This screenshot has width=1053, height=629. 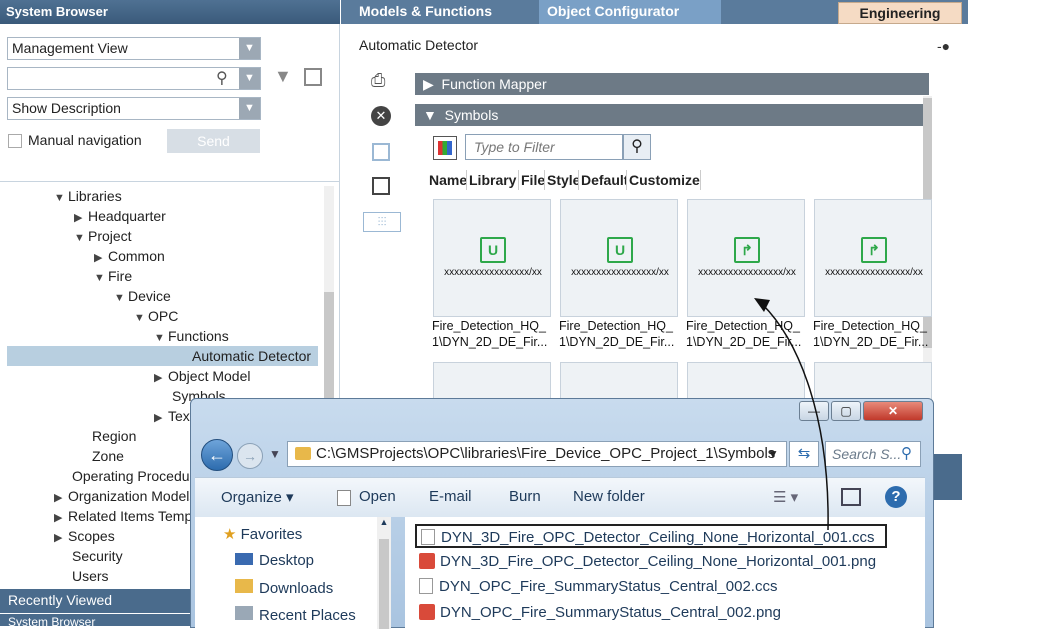 I want to click on tab-object-configurator: Object Configurator, so click(x=630, y=12).